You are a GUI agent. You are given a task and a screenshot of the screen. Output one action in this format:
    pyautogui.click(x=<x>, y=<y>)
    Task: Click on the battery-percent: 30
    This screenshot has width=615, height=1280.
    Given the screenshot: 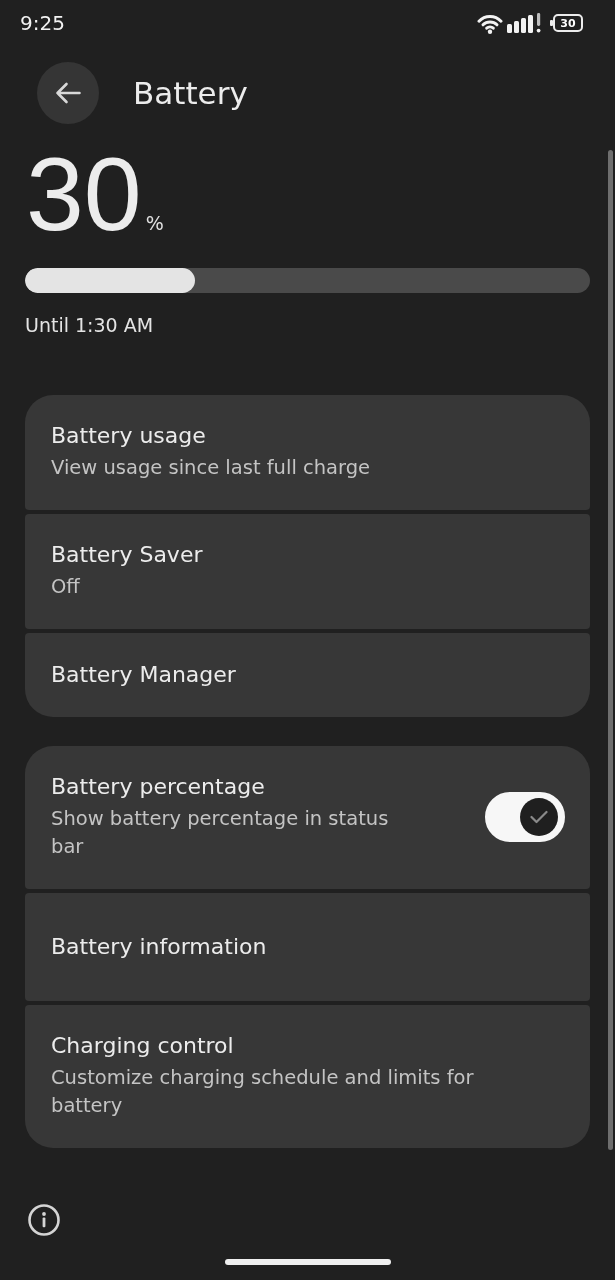 What is the action you would take?
    pyautogui.click(x=84, y=194)
    